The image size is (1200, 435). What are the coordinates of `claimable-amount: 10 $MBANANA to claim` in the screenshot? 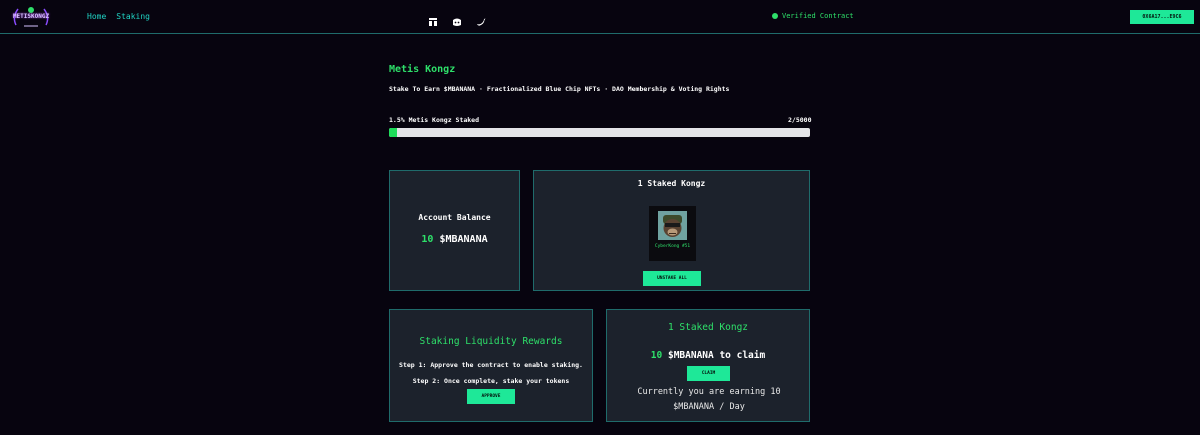 It's located at (708, 355).